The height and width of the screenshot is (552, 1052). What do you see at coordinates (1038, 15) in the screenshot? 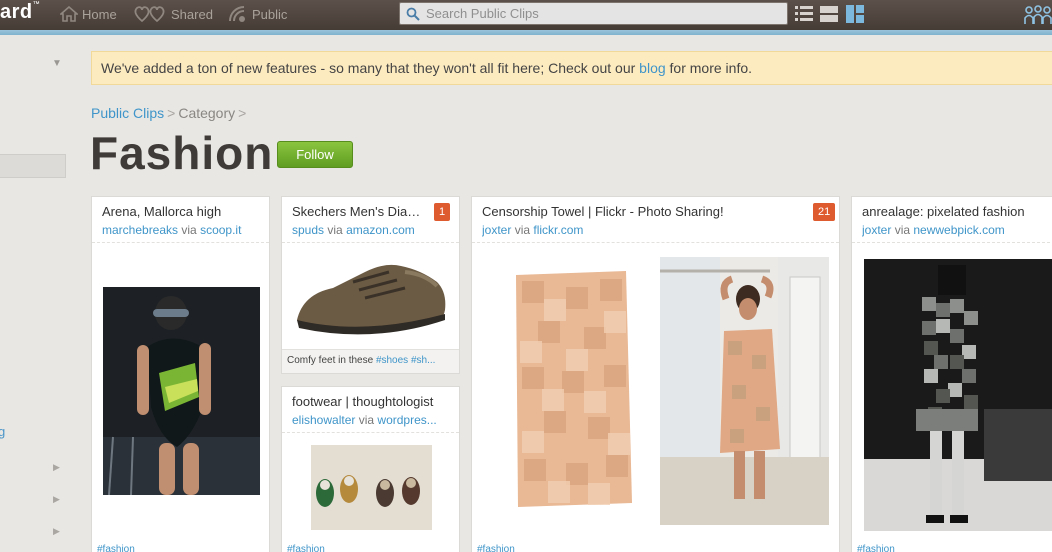
I see `people-icon` at bounding box center [1038, 15].